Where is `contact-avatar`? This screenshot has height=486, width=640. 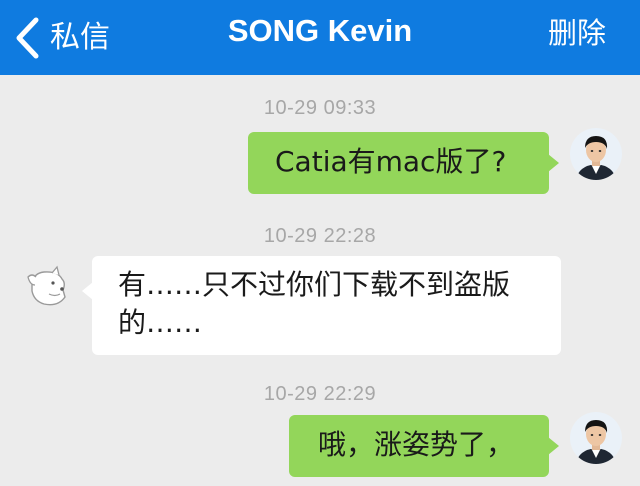
contact-avatar is located at coordinates (48, 289).